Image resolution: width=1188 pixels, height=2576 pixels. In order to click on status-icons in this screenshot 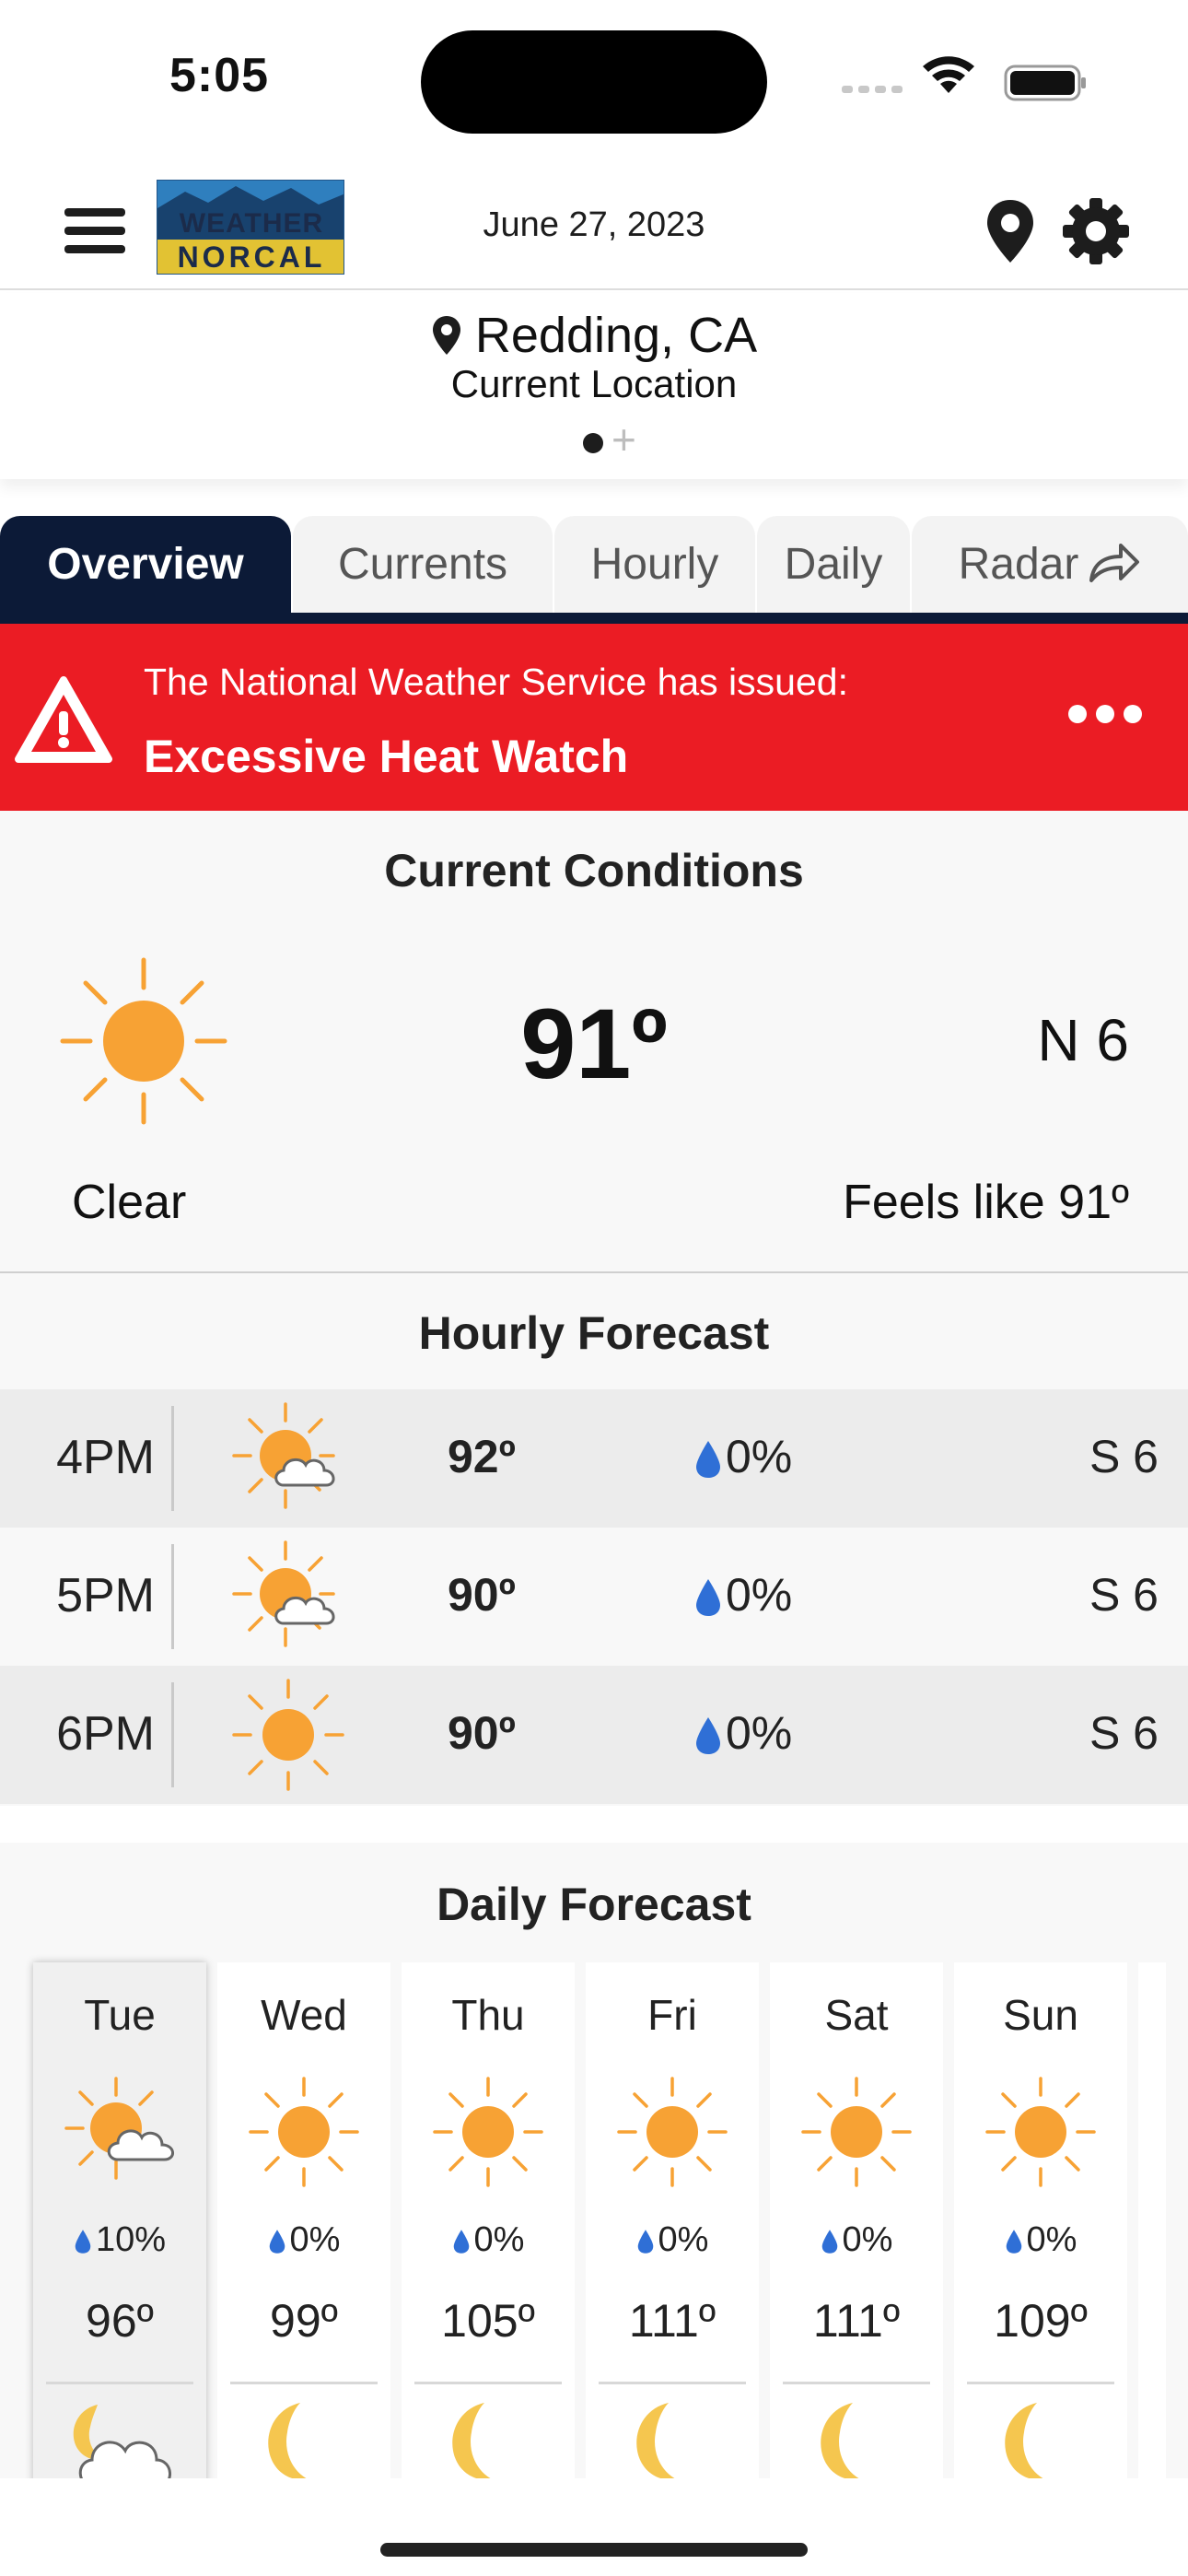, I will do `click(964, 78)`.